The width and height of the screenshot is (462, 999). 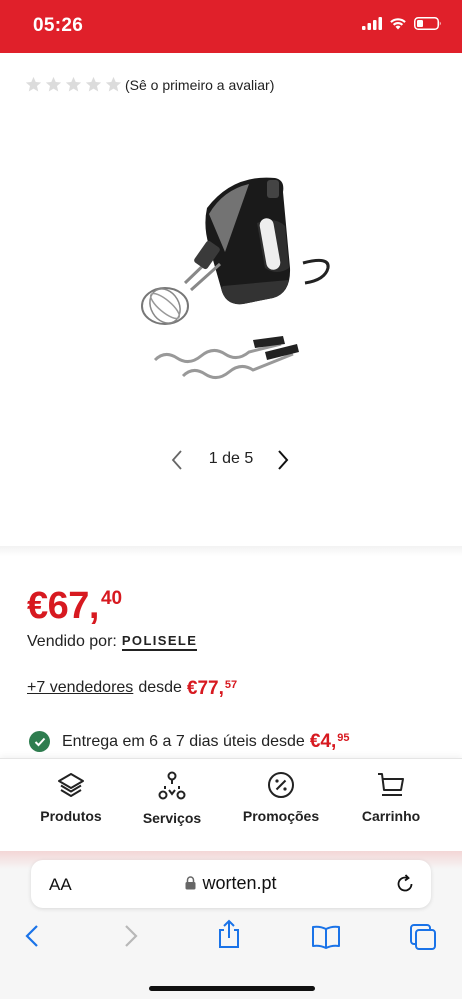 What do you see at coordinates (39, 741) in the screenshot?
I see `check-icon` at bounding box center [39, 741].